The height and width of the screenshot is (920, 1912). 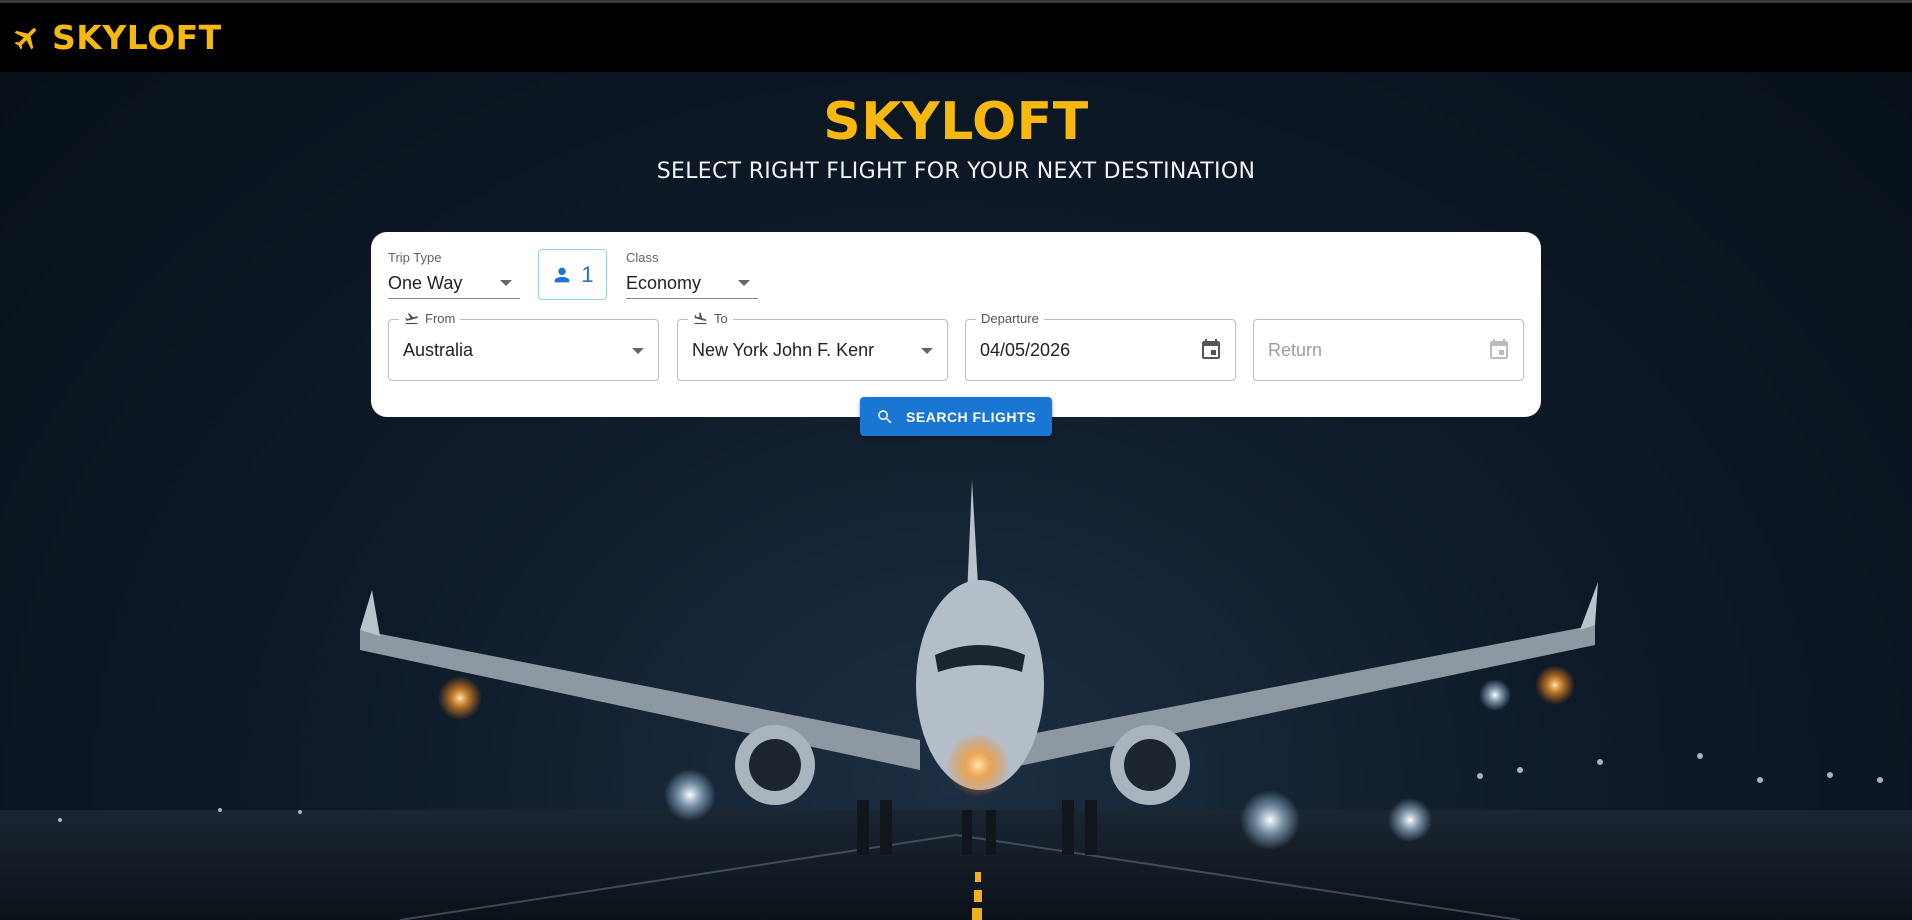 What do you see at coordinates (523, 346) in the screenshot?
I see `from-select: From Australia` at bounding box center [523, 346].